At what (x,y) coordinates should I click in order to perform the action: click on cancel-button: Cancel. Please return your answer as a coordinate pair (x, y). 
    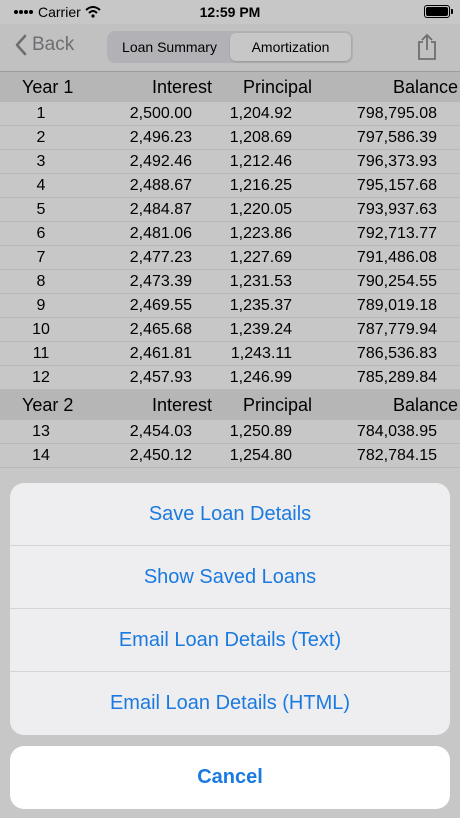
    Looking at the image, I should click on (230, 777).